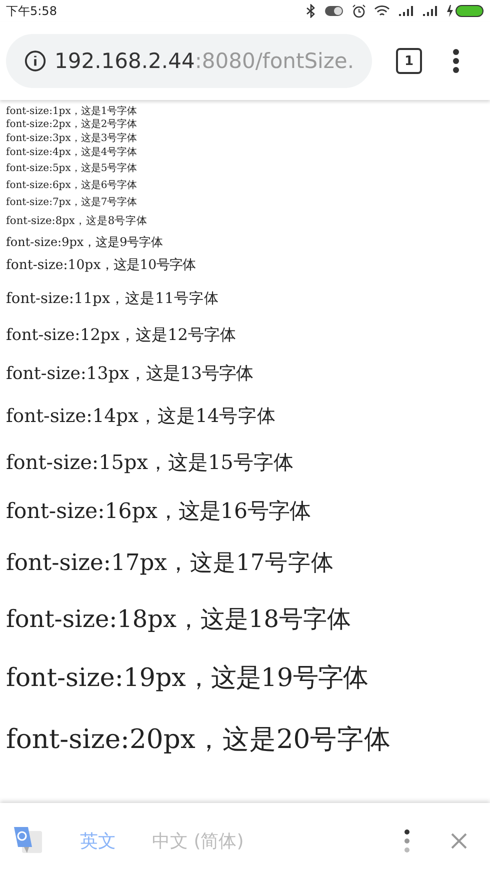  Describe the element at coordinates (72, 138) in the screenshot. I see `font-size-line: font-size:3px，这是3号字体` at that location.